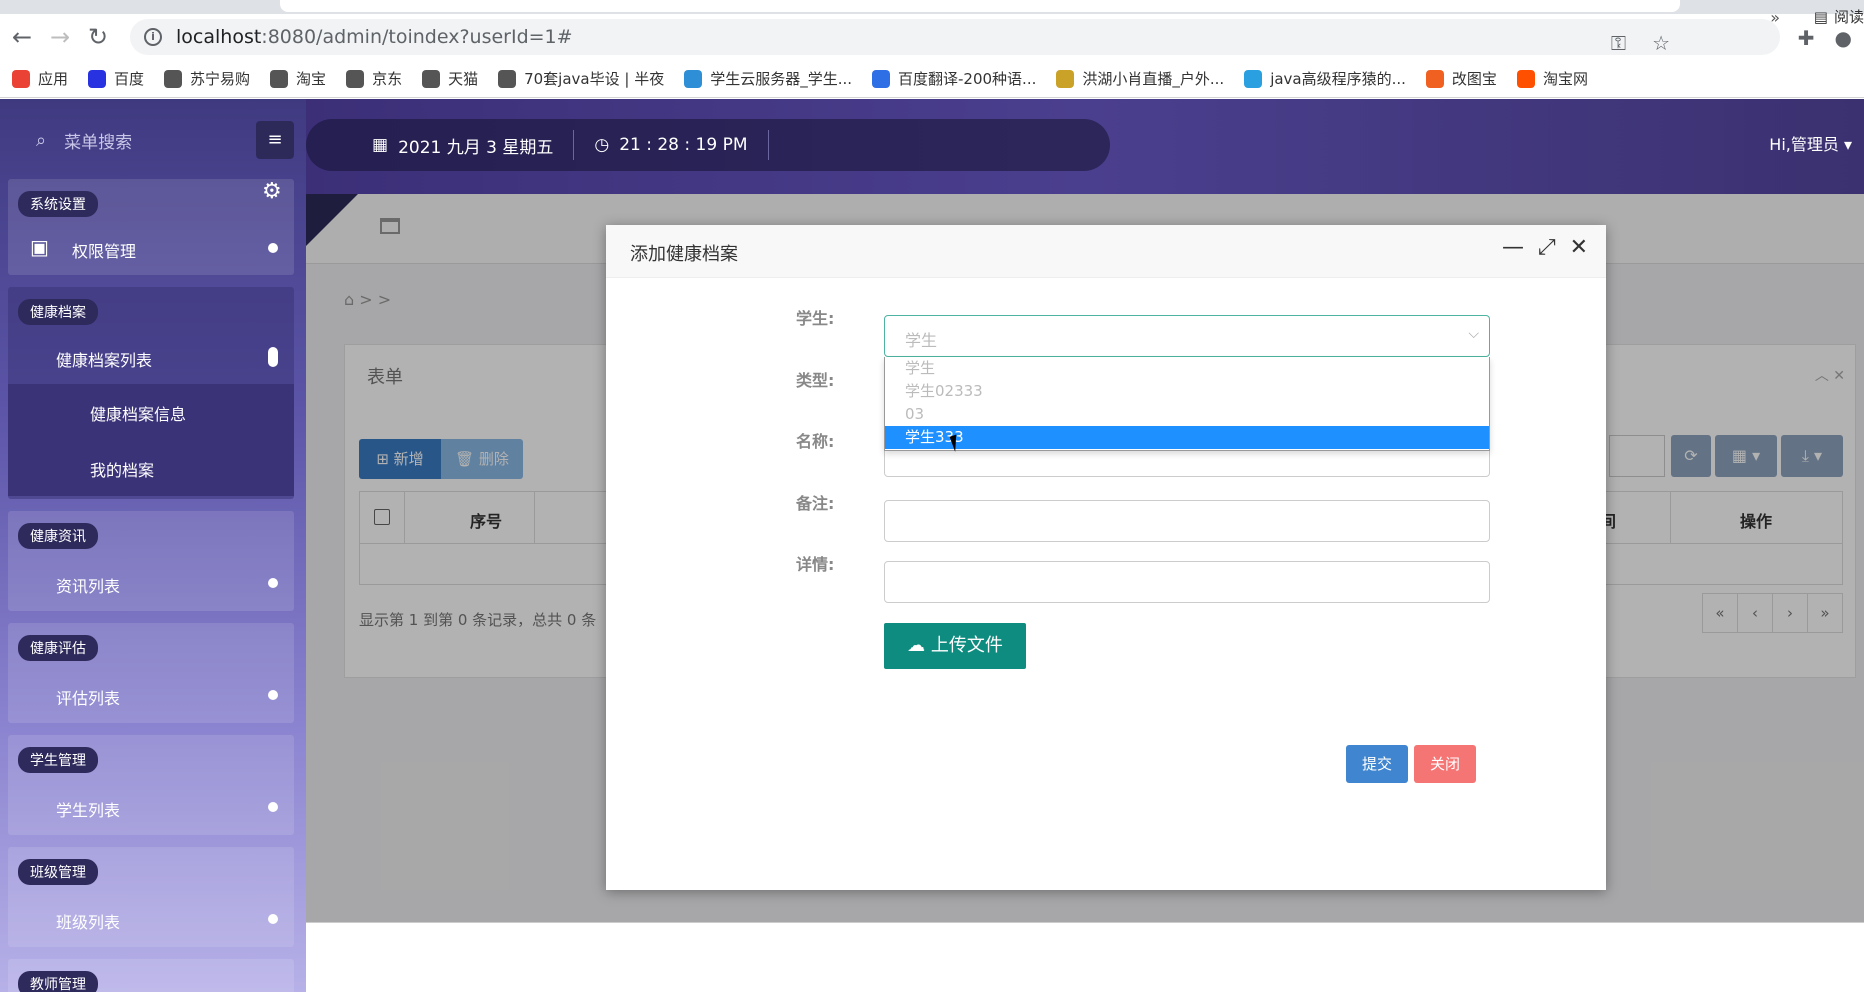 The height and width of the screenshot is (992, 1864). I want to click on group-title-health-record: 健康档案, so click(58, 312).